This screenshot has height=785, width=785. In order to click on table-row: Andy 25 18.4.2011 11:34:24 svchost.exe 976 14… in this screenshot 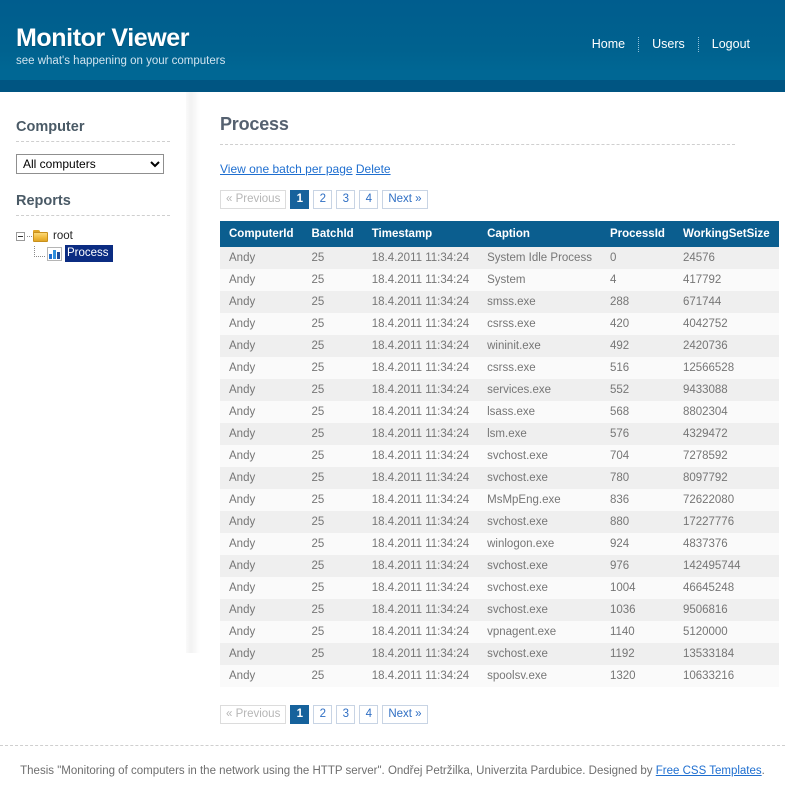, I will do `click(499, 566)`.